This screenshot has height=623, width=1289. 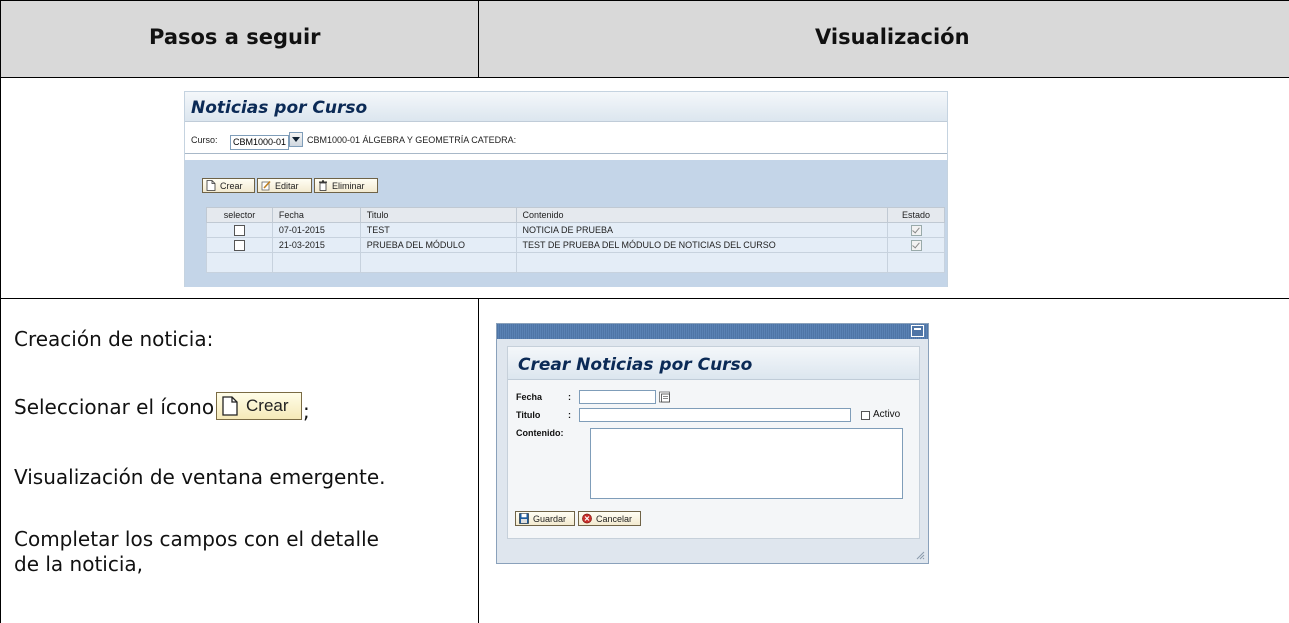 What do you see at coordinates (916, 215) in the screenshot?
I see `col-header-estado: Estado` at bounding box center [916, 215].